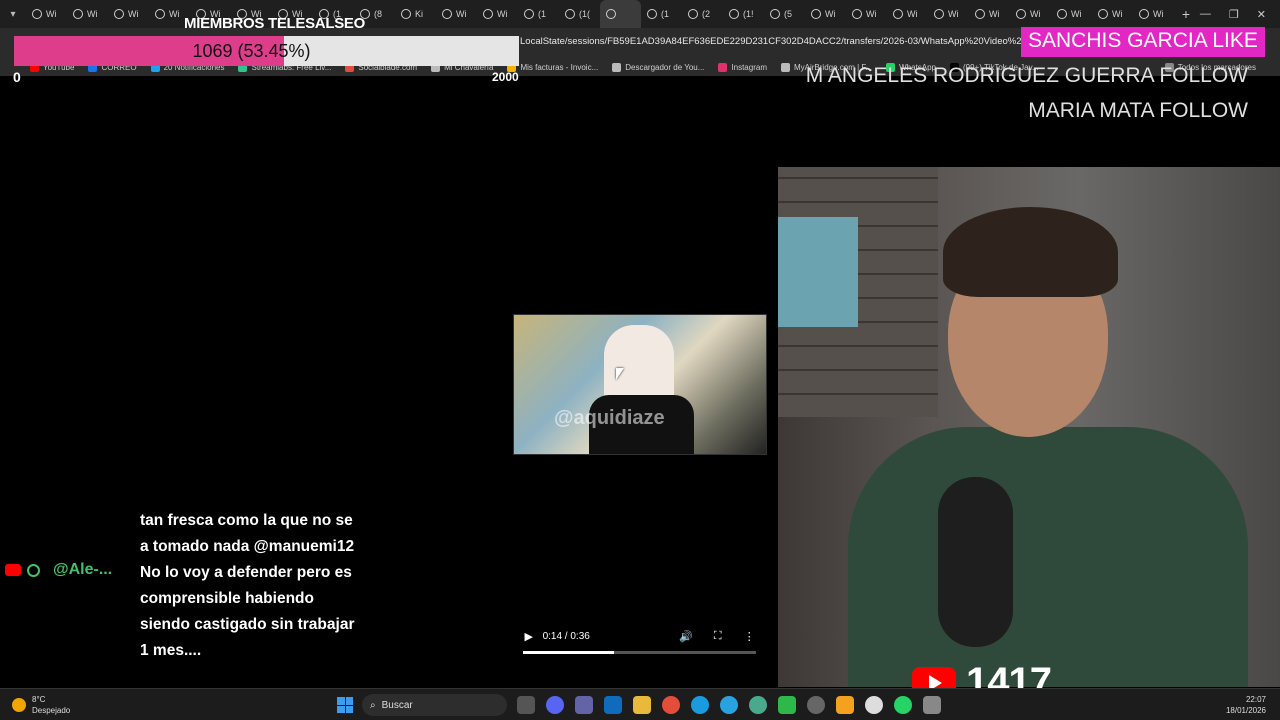 The height and width of the screenshot is (720, 1280). I want to click on file-explorer-icon, so click(642, 705).